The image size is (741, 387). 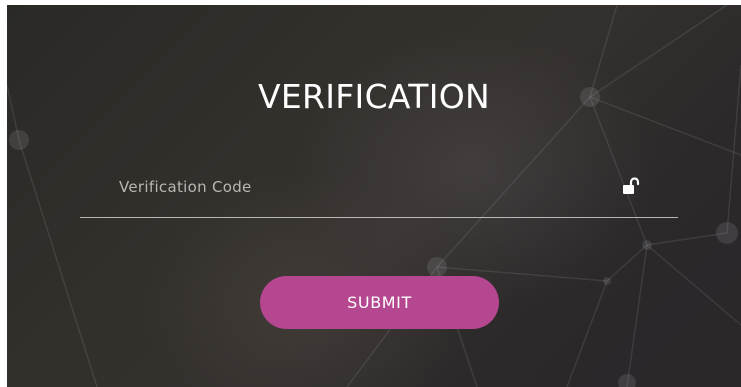 I want to click on verification-code-field, so click(x=379, y=192).